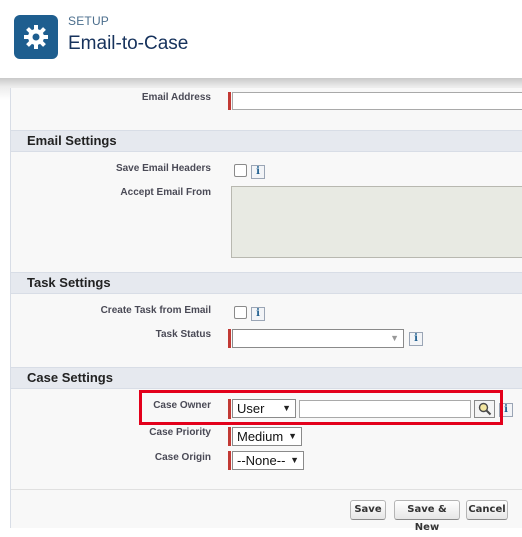 The height and width of the screenshot is (537, 522). What do you see at coordinates (128, 43) in the screenshot?
I see `page-title: Email-to-Case` at bounding box center [128, 43].